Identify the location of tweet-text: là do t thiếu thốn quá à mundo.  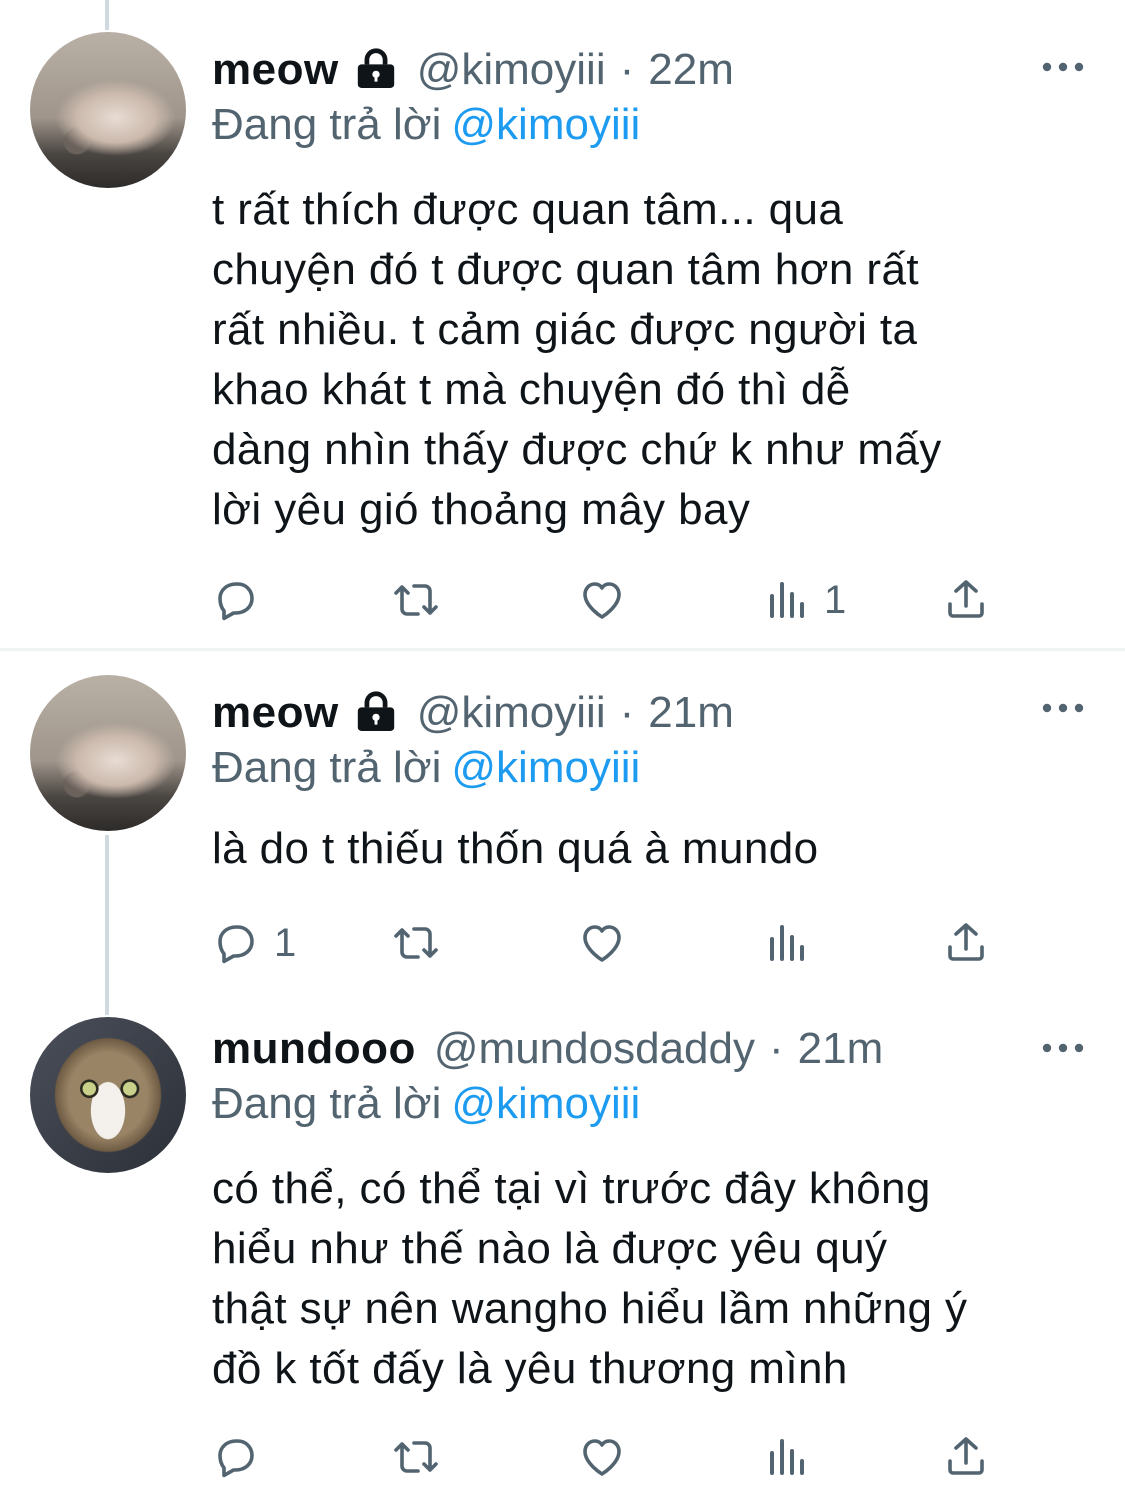
(515, 848).